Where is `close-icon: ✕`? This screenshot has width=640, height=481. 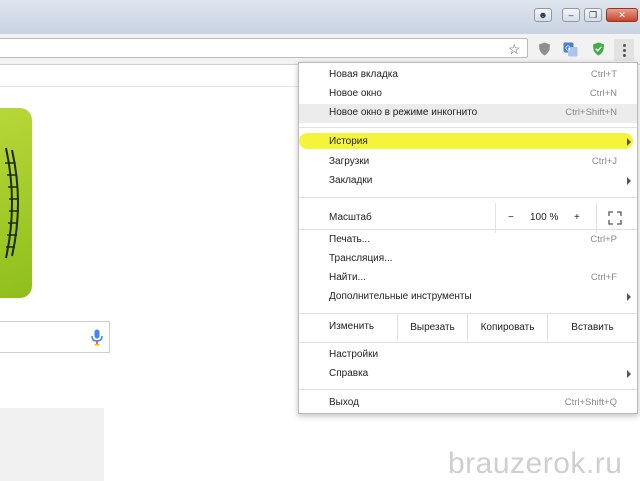 close-icon: ✕ is located at coordinates (622, 15).